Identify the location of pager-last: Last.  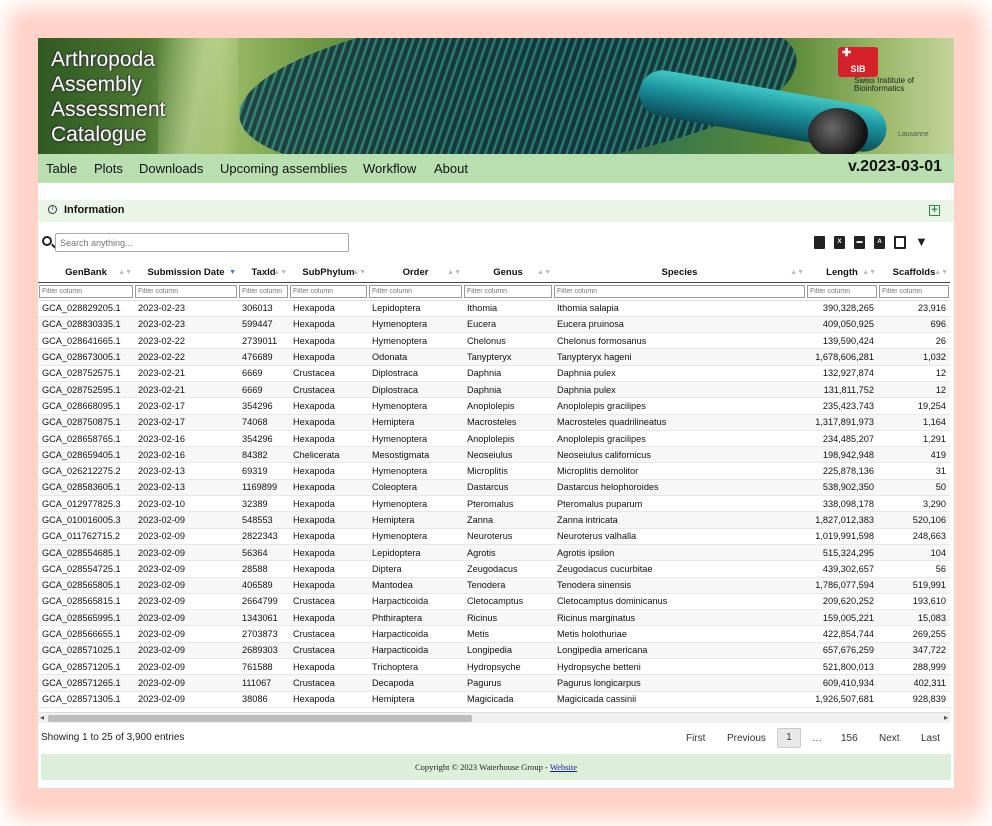
(930, 738).